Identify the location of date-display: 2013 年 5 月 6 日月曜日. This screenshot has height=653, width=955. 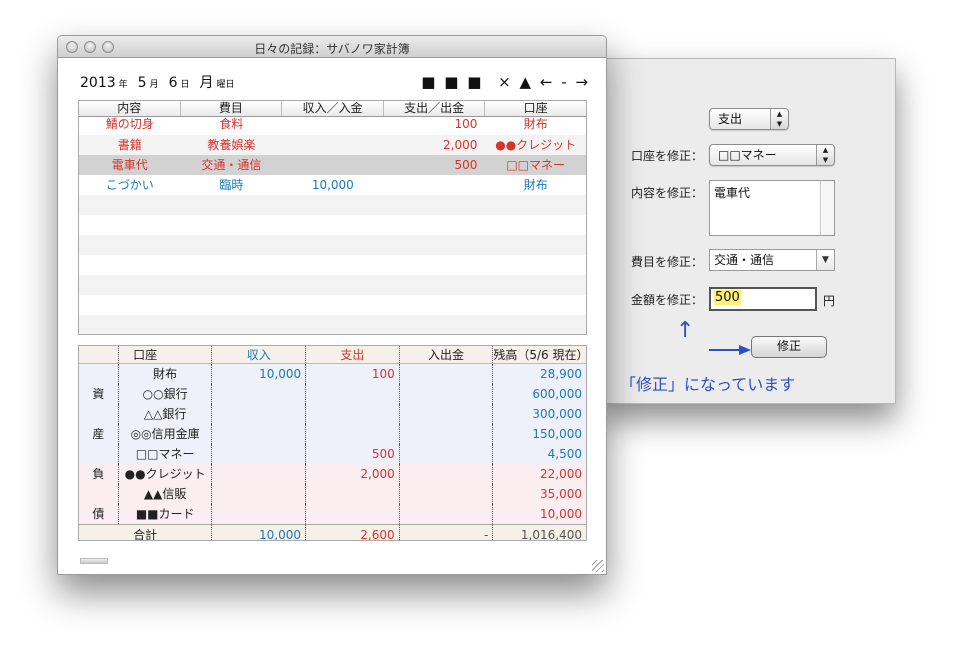
(162, 82).